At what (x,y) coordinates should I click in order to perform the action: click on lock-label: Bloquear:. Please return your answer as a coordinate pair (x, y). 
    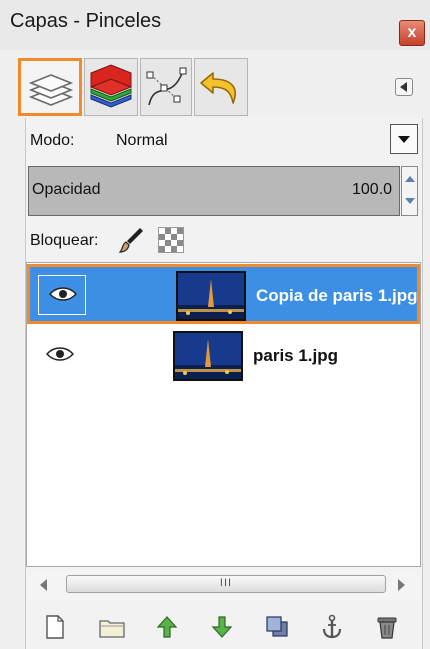
    Looking at the image, I should click on (64, 240).